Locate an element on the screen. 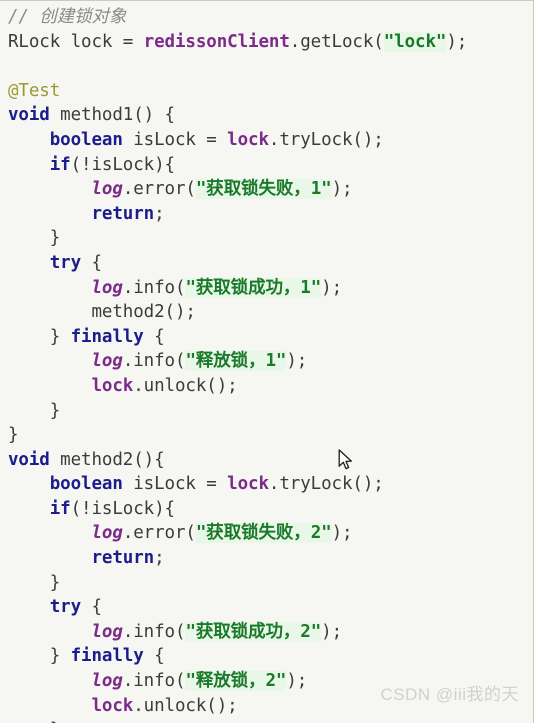 This screenshot has width=534, height=723. code-token-kw: void is located at coordinates (29, 459).